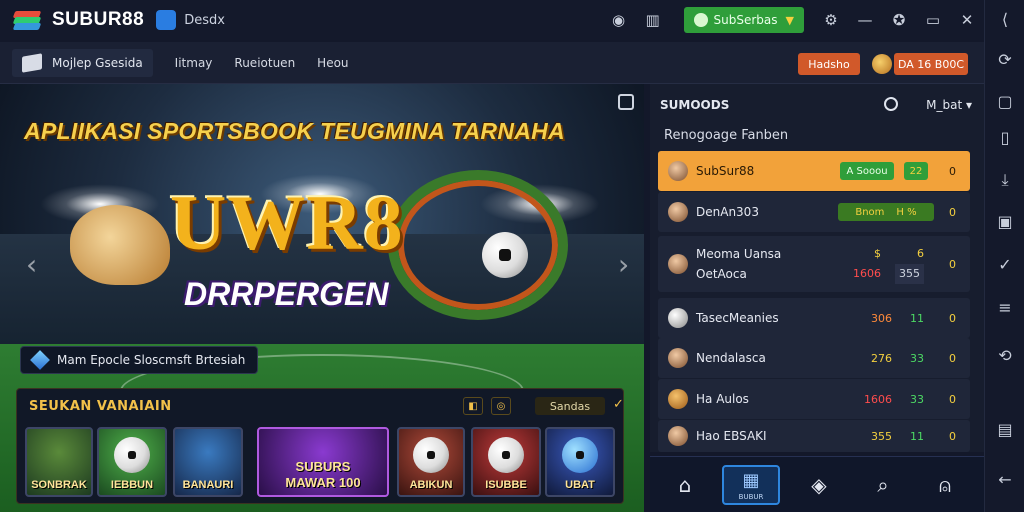 The width and height of the screenshot is (1024, 512). What do you see at coordinates (132, 485) in the screenshot?
I see `game-card-label: IEBBUN` at bounding box center [132, 485].